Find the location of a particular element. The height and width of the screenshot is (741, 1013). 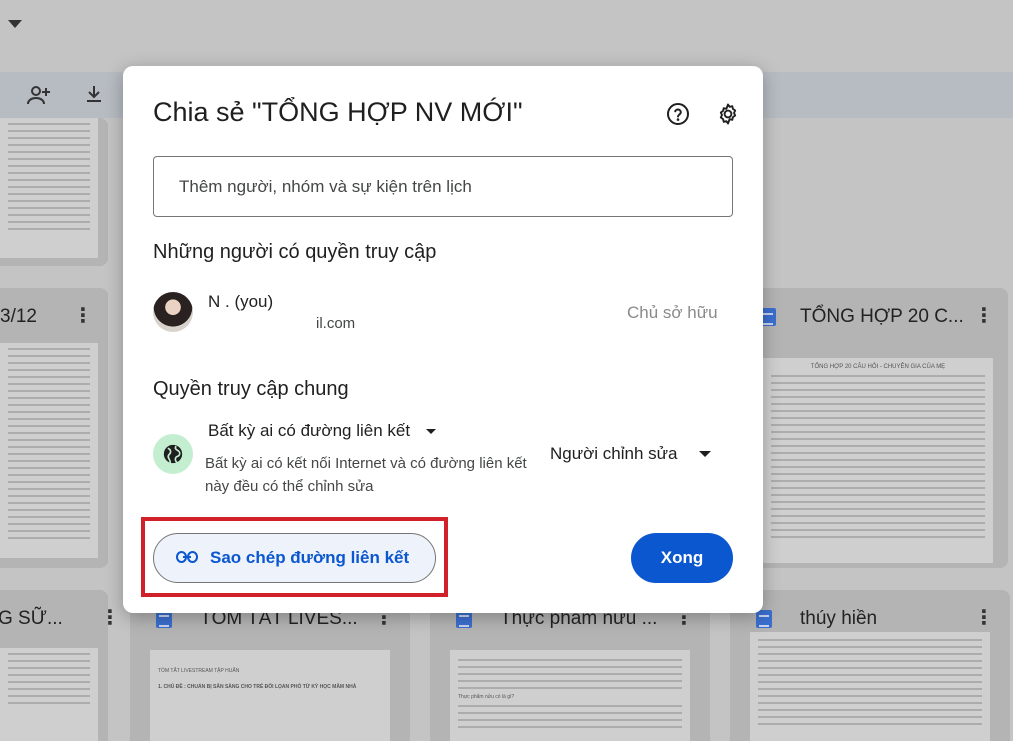

docs-icon is located at coordinates (764, 619).